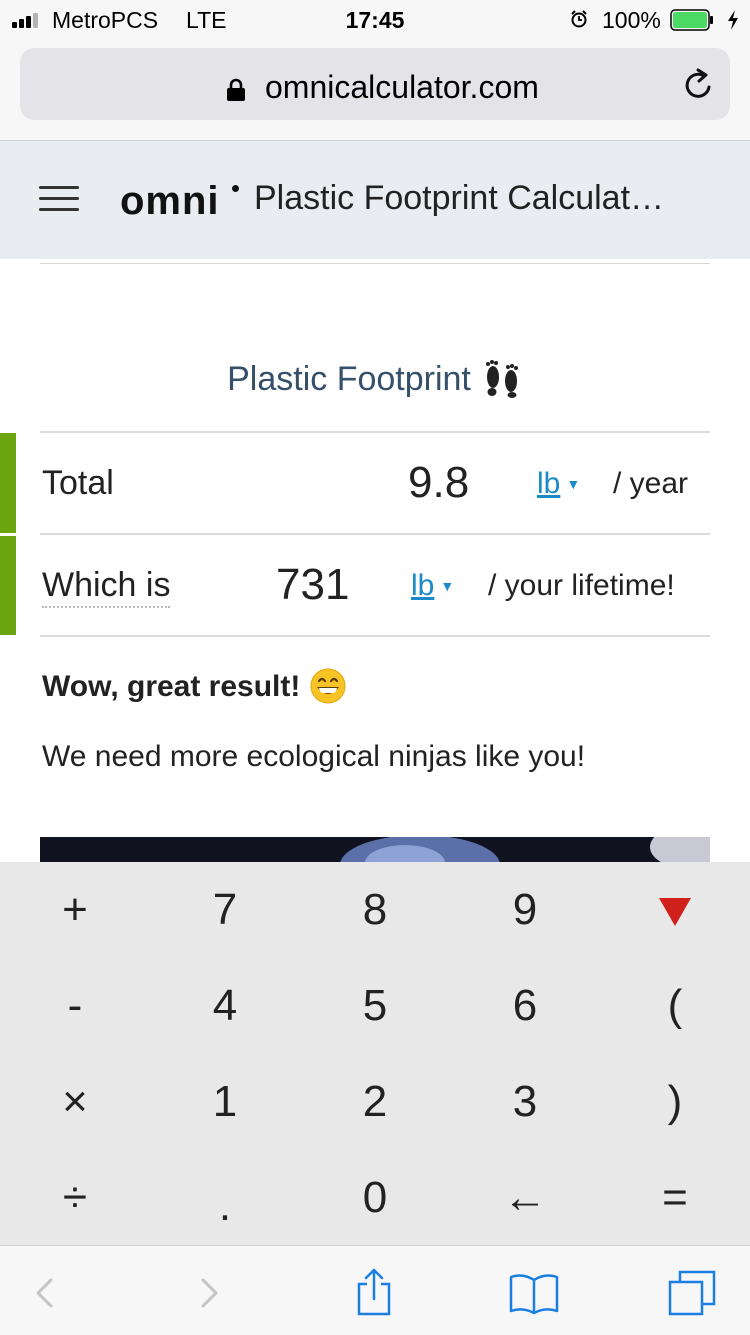  Describe the element at coordinates (374, 1293) in the screenshot. I see `share-icon` at that location.